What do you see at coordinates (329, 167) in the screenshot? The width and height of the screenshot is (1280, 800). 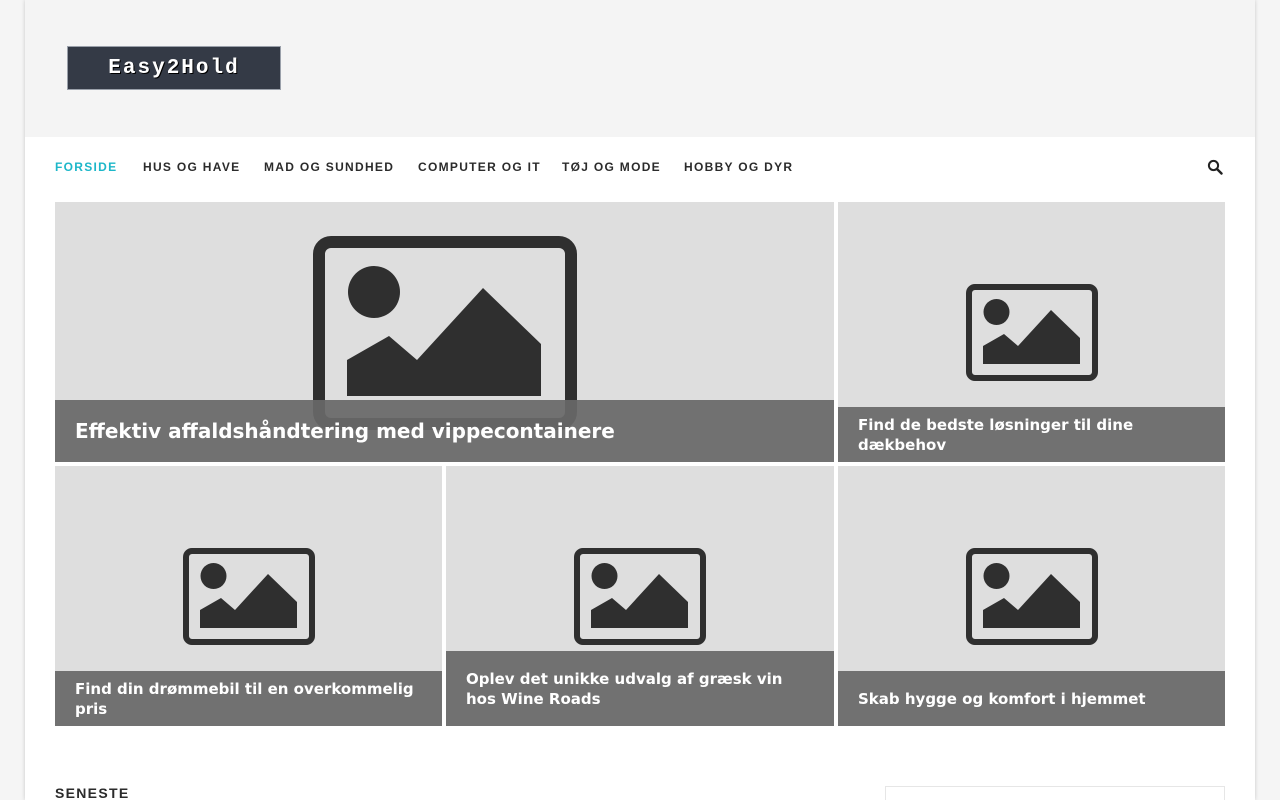 I see `nav-item-mad-og-sundhed: MAD OG SUNDHED` at bounding box center [329, 167].